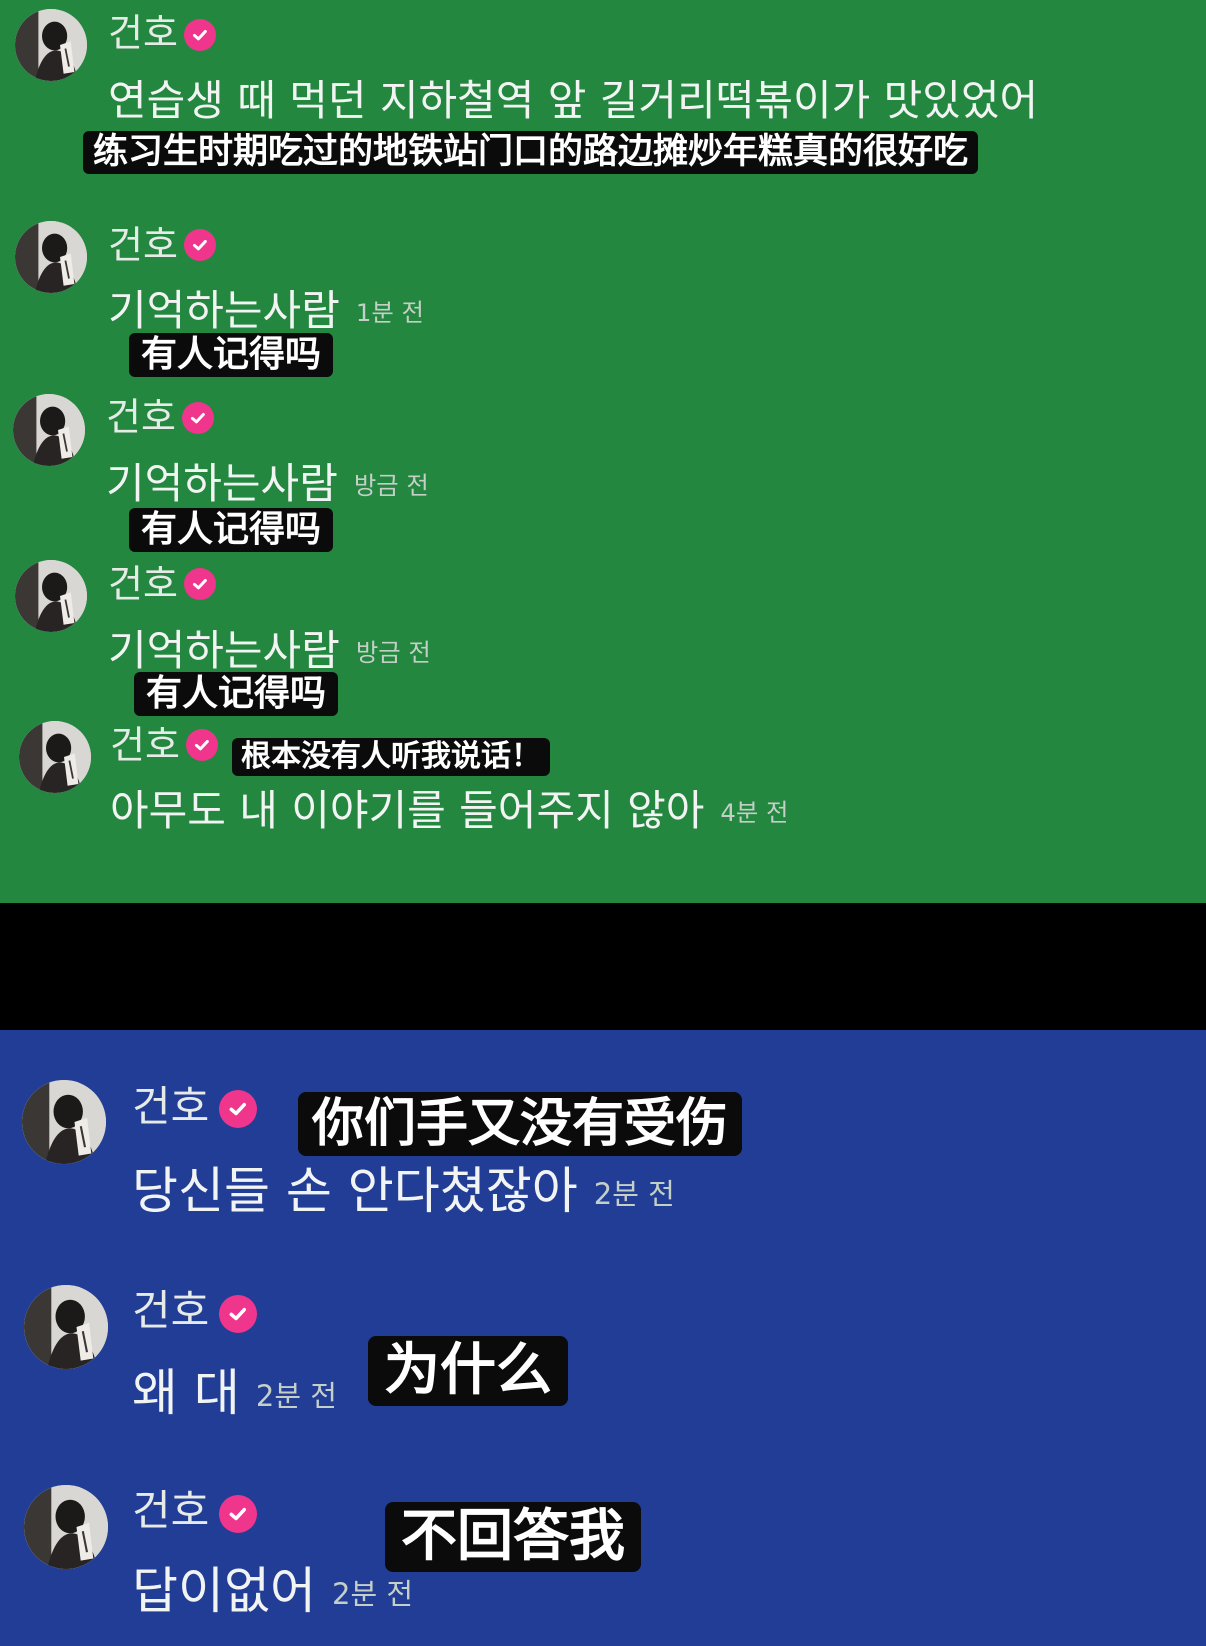 The width and height of the screenshot is (1206, 1646). I want to click on translation-subtitle: 练习生时期吃过的地铁站门口的路边摊炒年糕真的很好吃, so click(531, 152).